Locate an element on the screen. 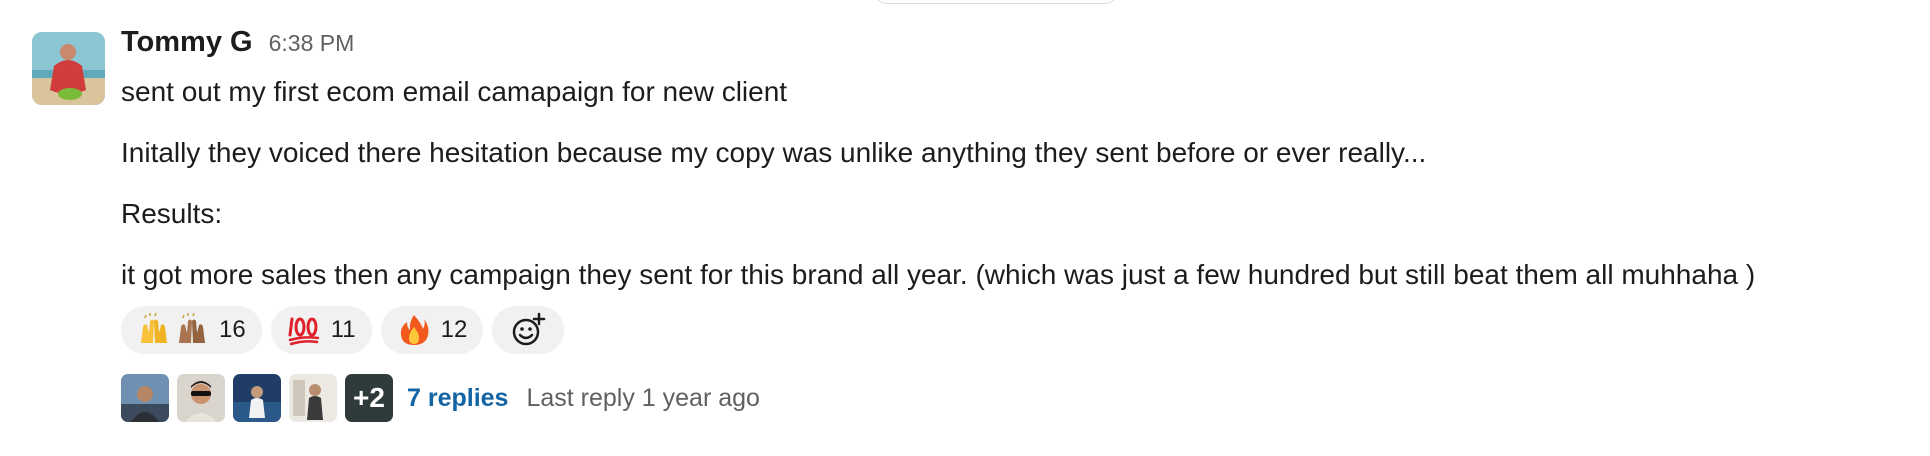 This screenshot has width=1930, height=456. hundred-points-icon is located at coordinates (303, 331).